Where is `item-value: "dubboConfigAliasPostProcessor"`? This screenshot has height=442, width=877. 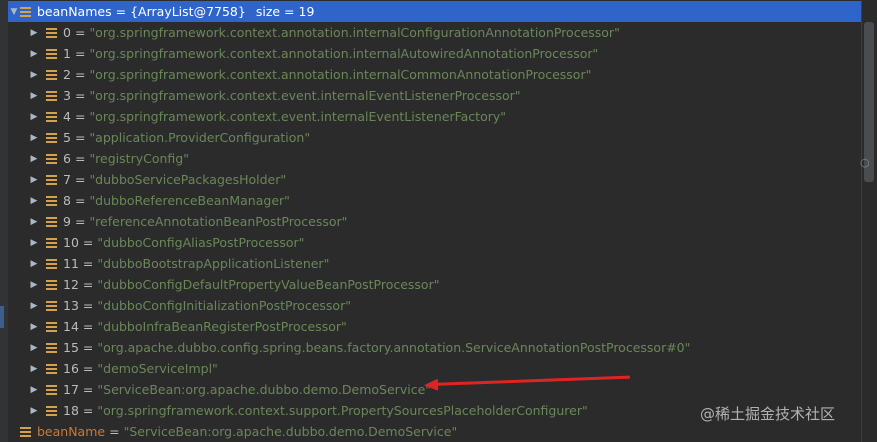
item-value: "dubboConfigAliasPostProcessor" is located at coordinates (201, 242).